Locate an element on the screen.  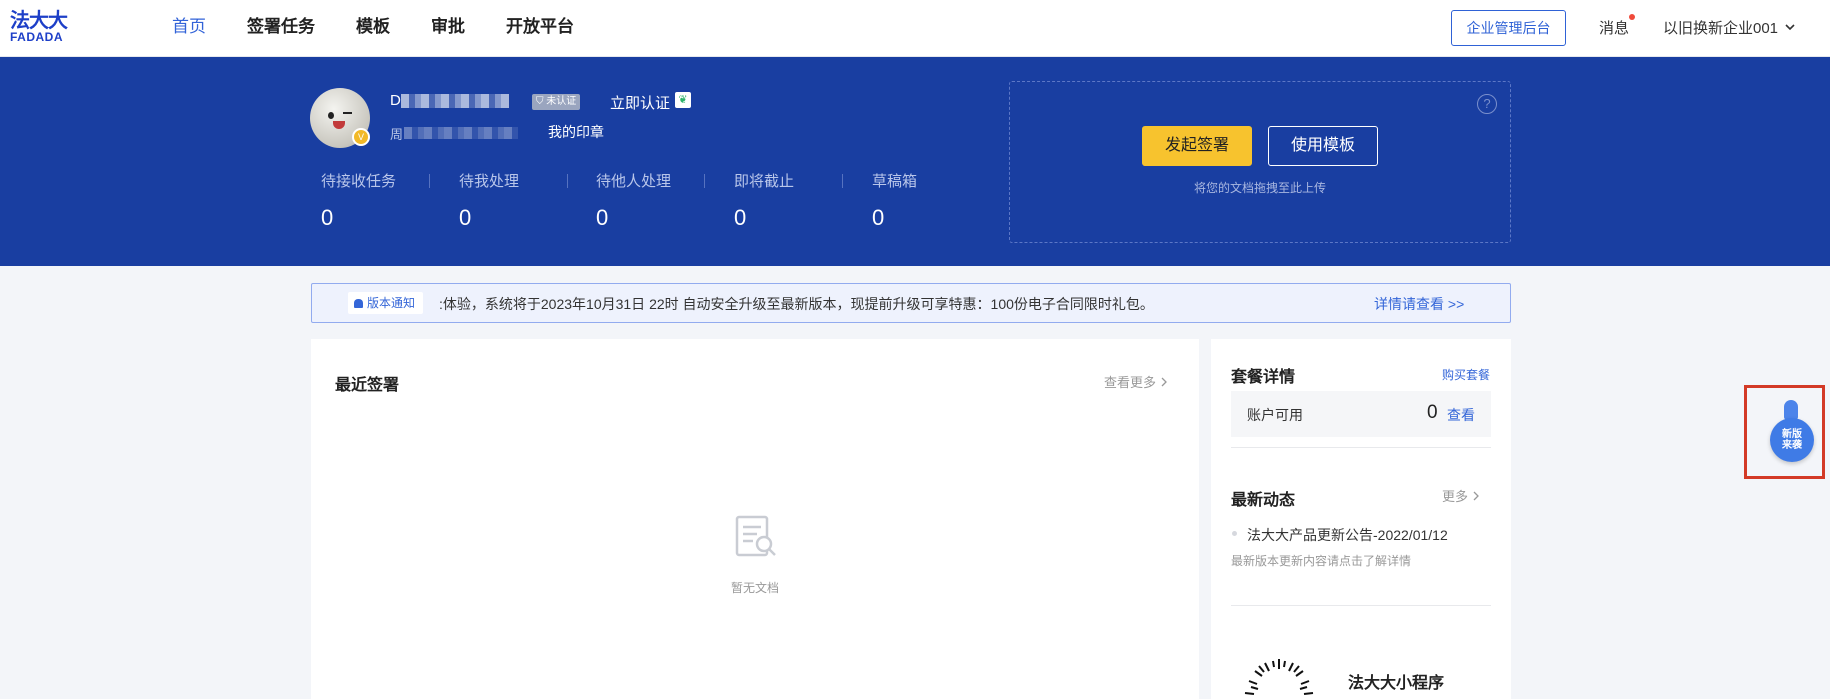
news-subtitle: 最新版本更新内容请点击了解详情 is located at coordinates (1321, 561).